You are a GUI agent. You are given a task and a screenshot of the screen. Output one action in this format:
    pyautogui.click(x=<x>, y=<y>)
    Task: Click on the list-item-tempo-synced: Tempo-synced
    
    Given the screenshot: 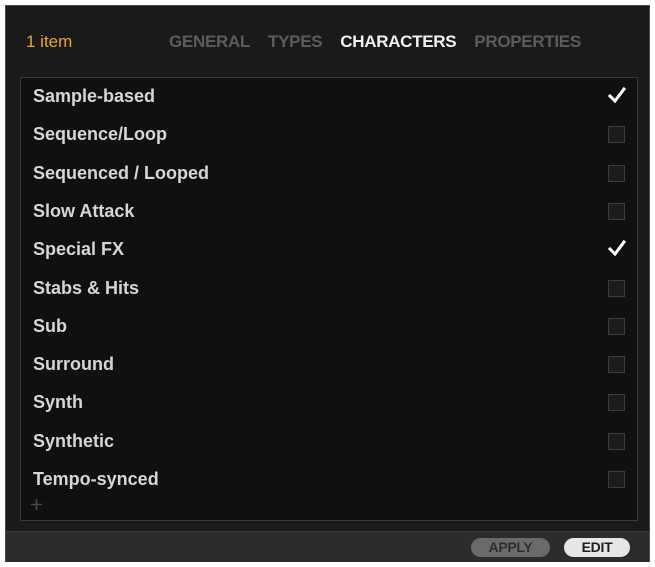 What is the action you would take?
    pyautogui.click(x=329, y=479)
    